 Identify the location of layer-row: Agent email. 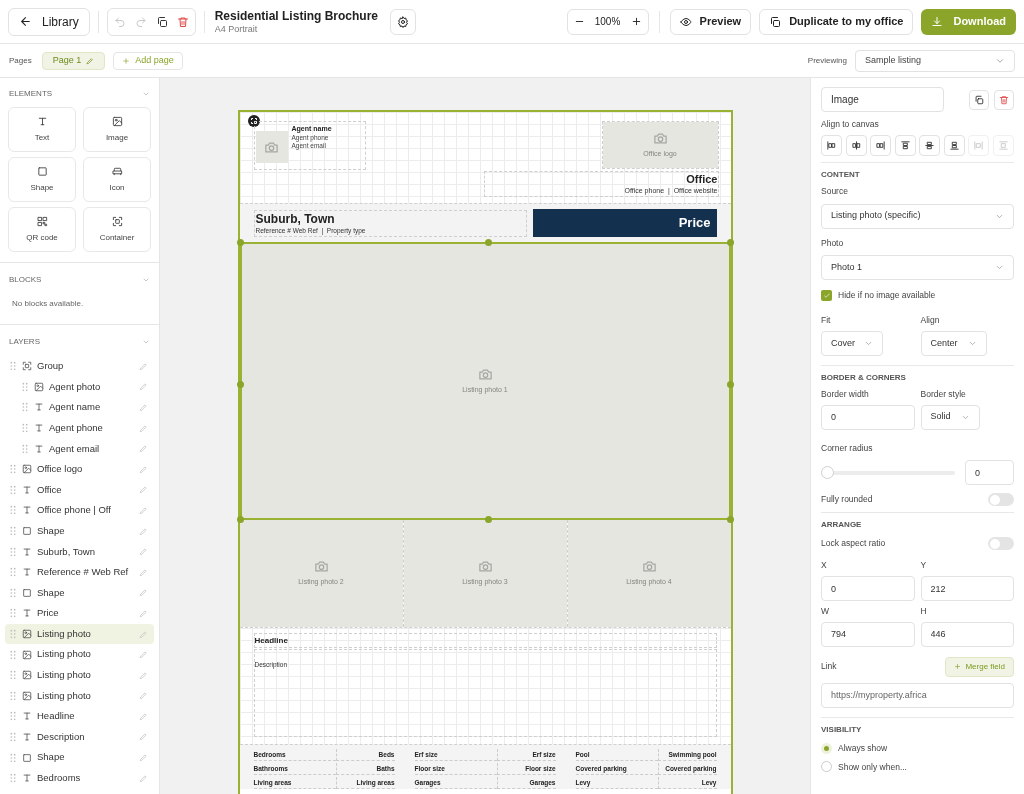
(79, 448).